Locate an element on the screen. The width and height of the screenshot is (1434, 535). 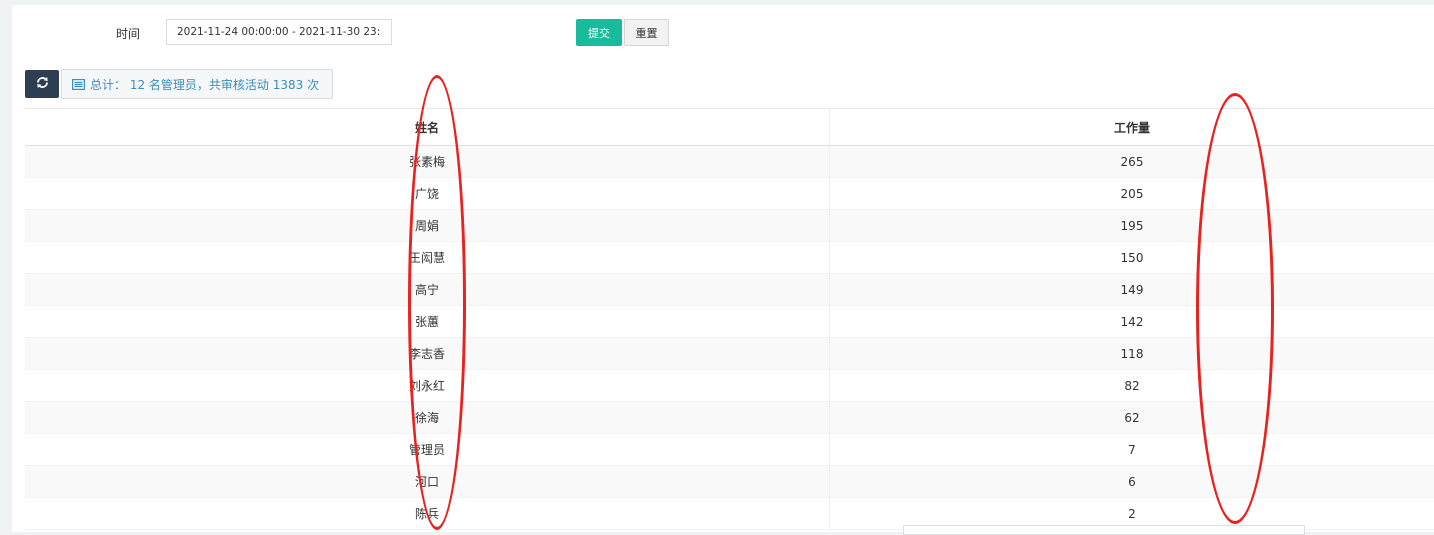
workload-cell: 118 is located at coordinates (1132, 353).